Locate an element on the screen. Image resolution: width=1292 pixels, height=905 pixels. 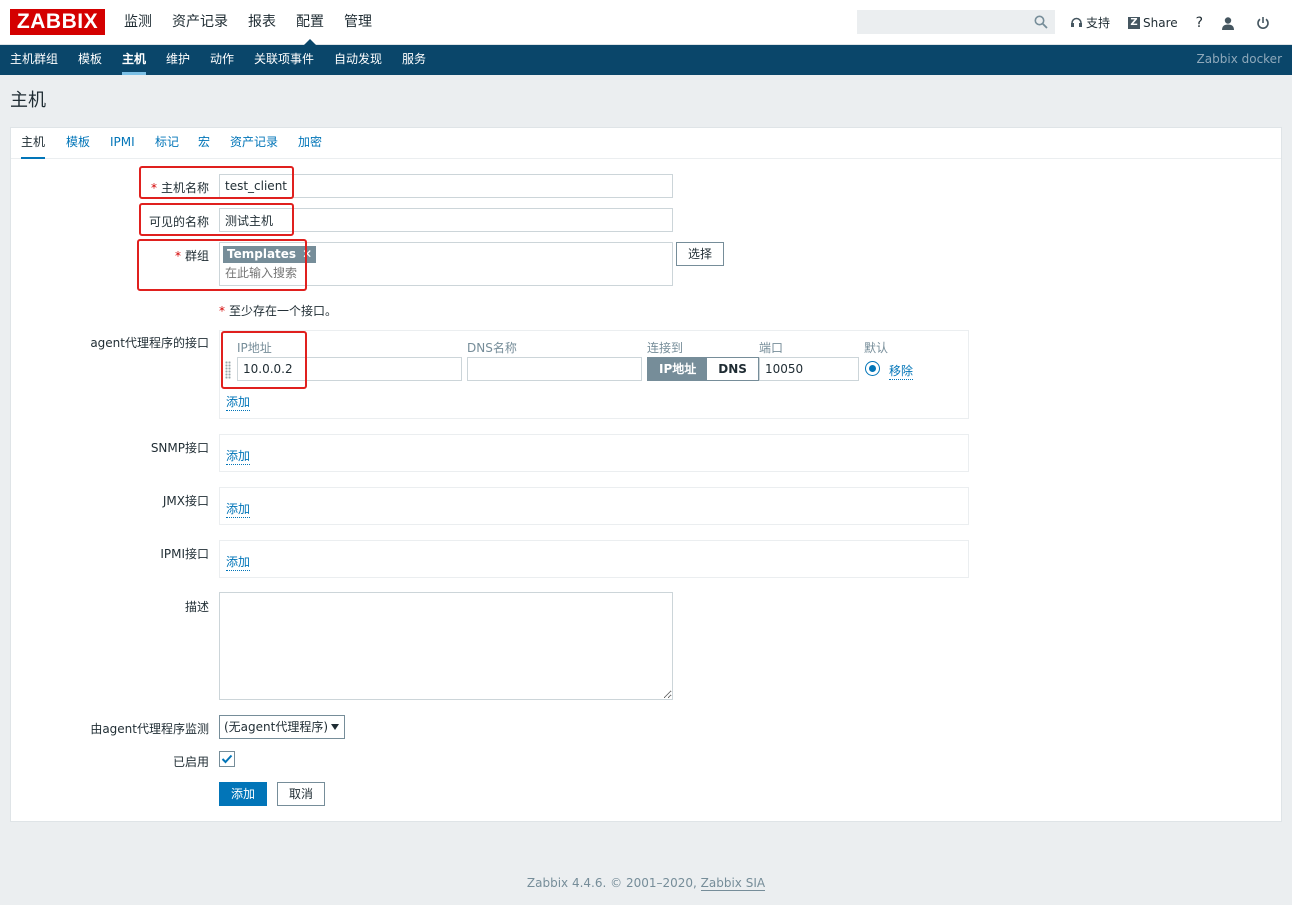
menu-inventory: 资产记录 is located at coordinates (200, 22).